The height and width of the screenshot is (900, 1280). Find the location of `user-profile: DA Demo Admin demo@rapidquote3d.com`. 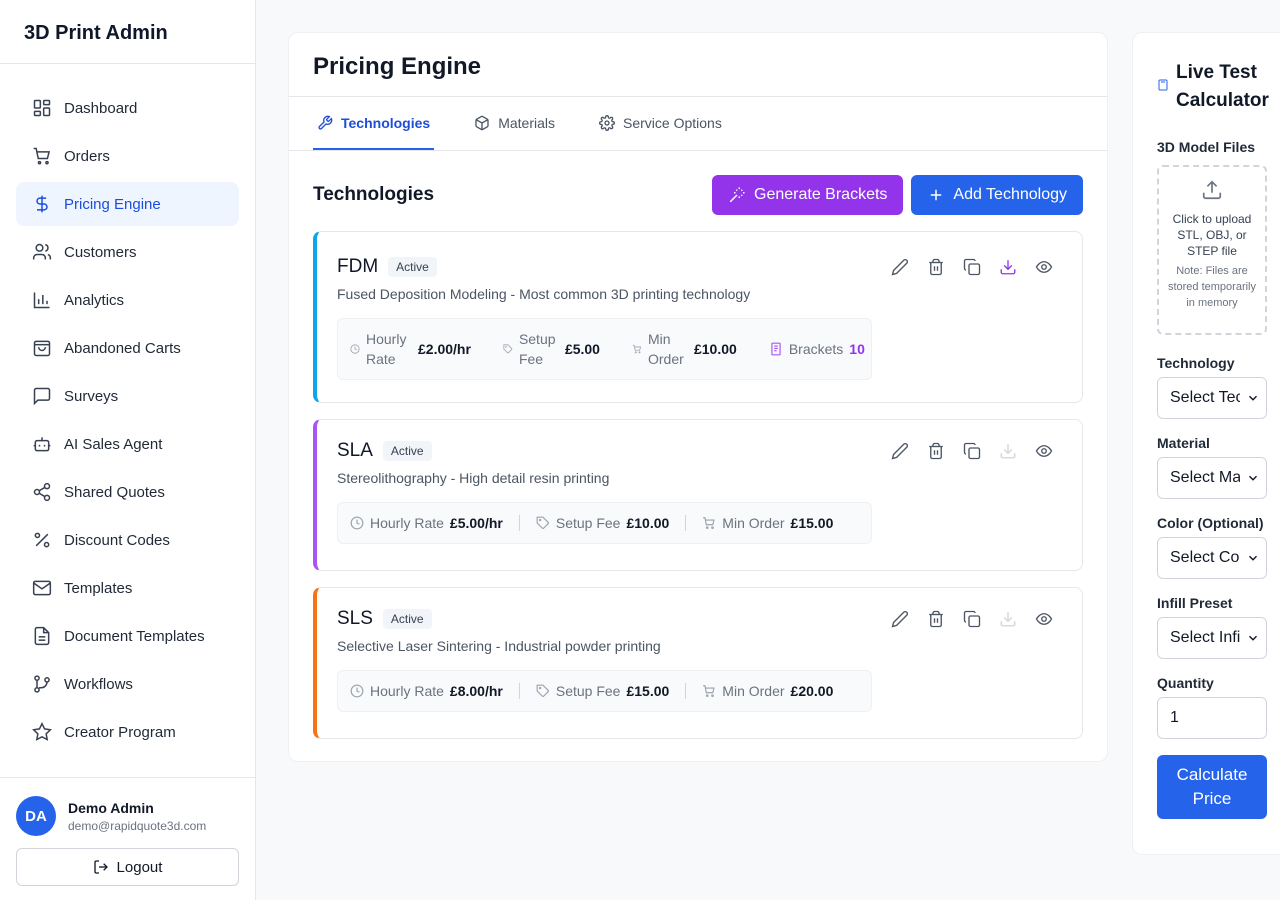

user-profile: DA Demo Admin demo@rapidquote3d.com is located at coordinates (127, 816).